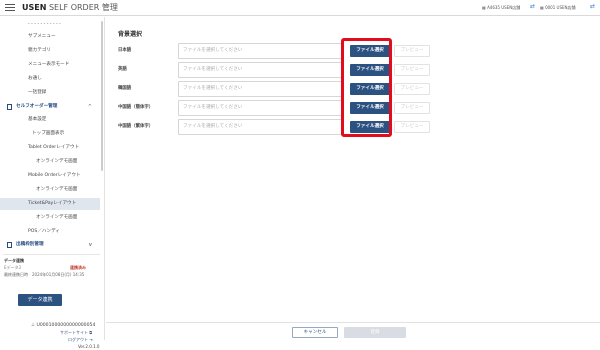 The image size is (600, 350). I want to click on sidebar-item-hidden: - - - - - - - - - - -, so click(50, 25).